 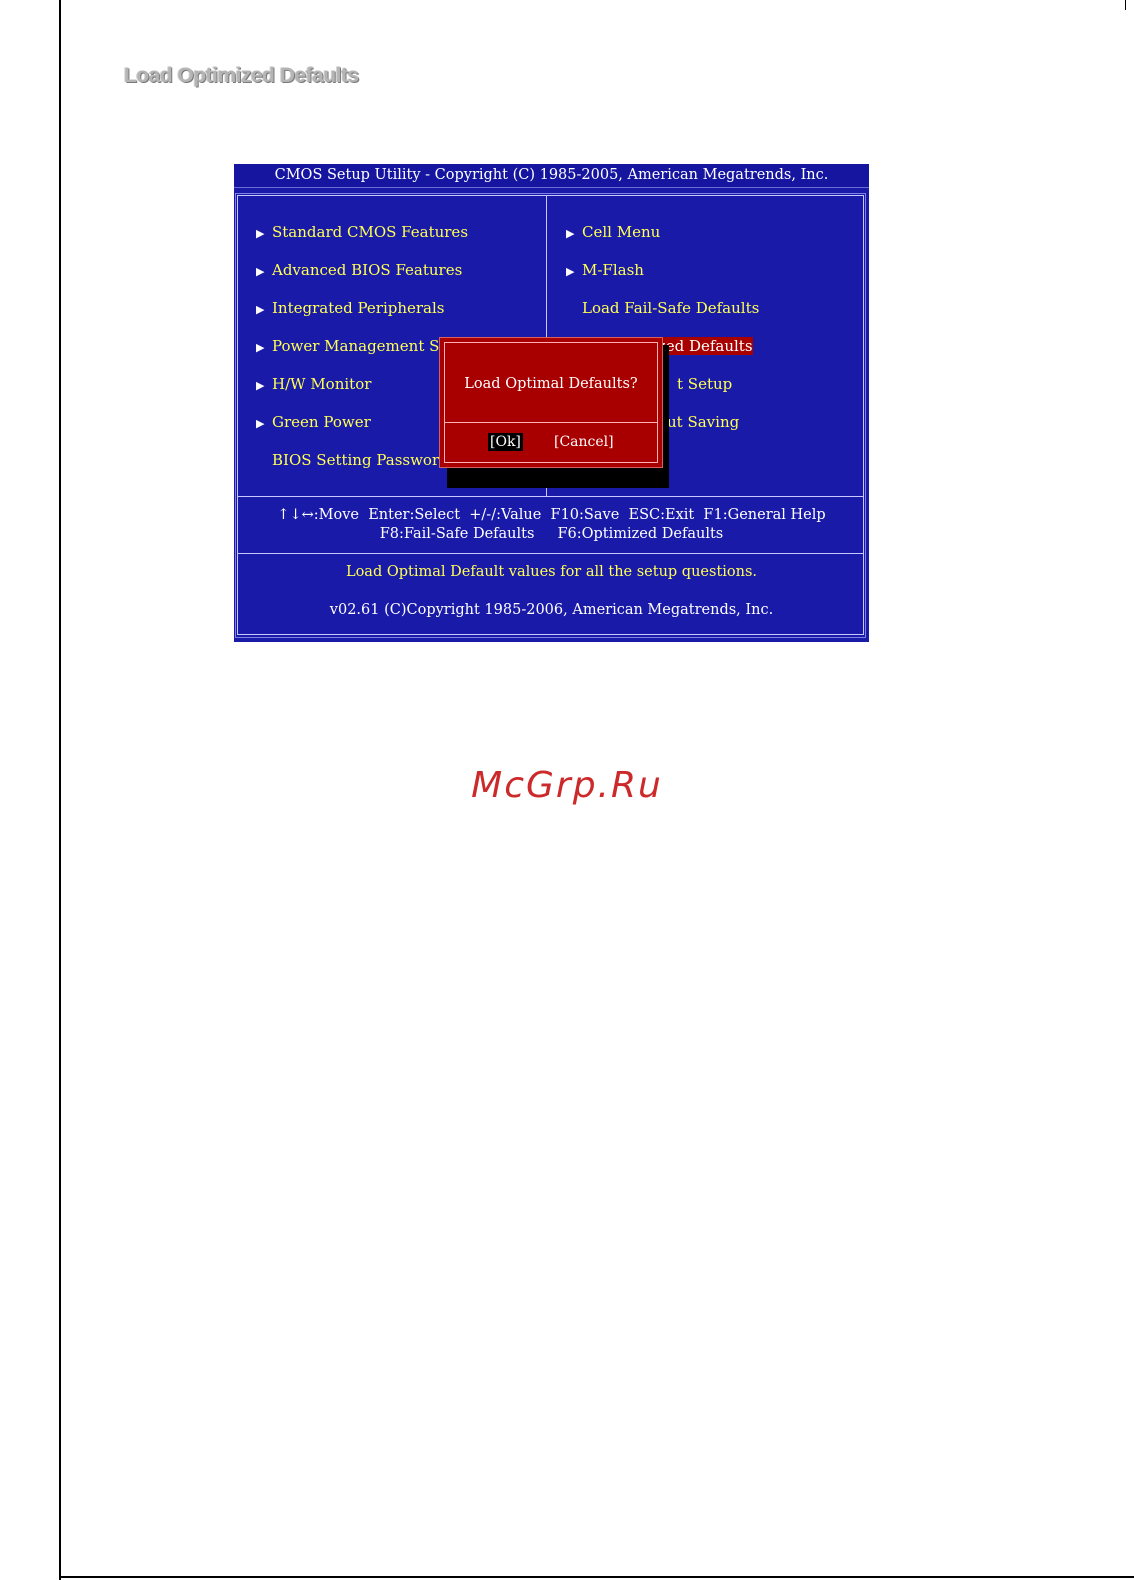 I want to click on menu-item-label: Load Fail-Safe Defaults, so click(x=671, y=308).